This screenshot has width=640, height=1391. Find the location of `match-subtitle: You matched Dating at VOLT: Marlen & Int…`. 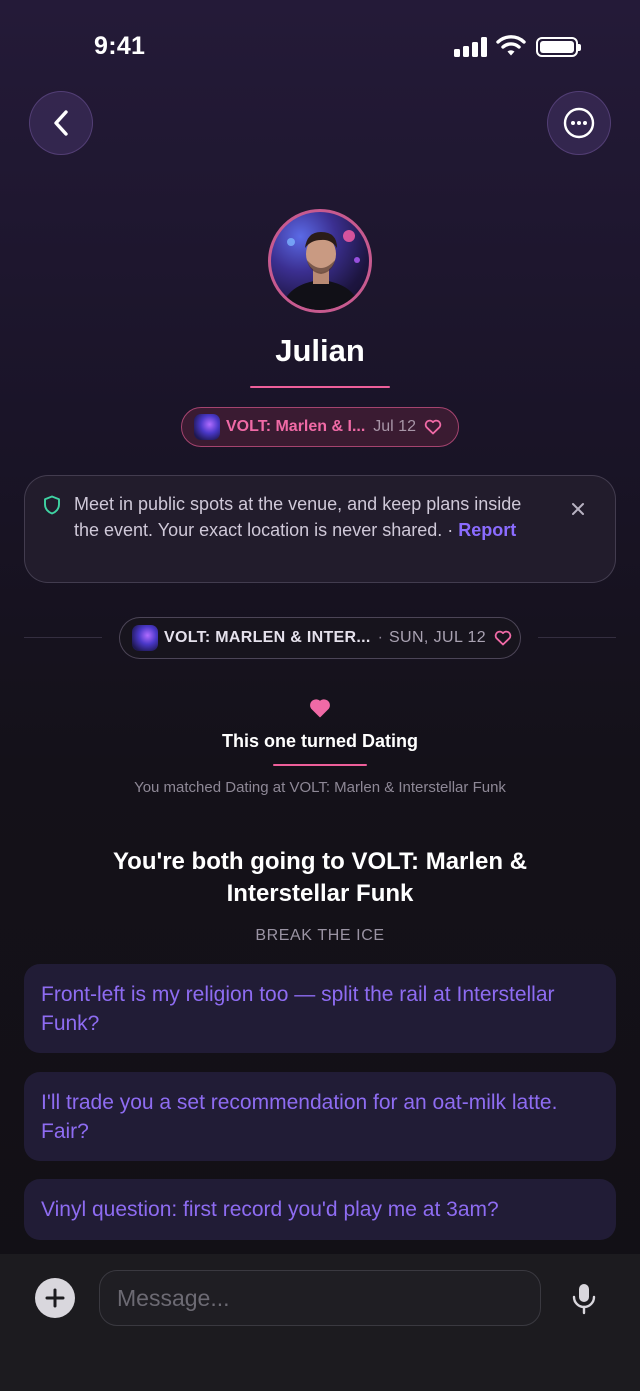

match-subtitle: You matched Dating at VOLT: Marlen & Int… is located at coordinates (320, 787).